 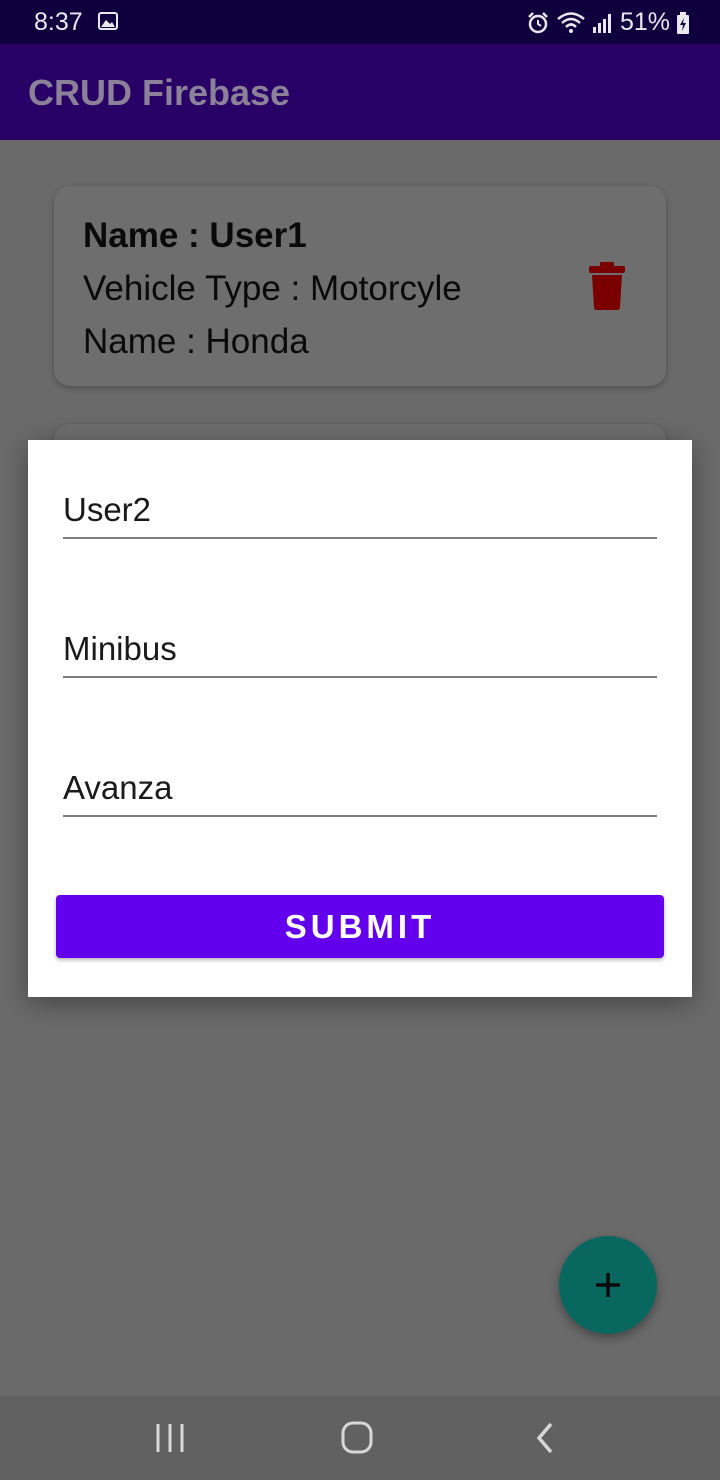 I want to click on navigation-bar, so click(x=360, y=1438).